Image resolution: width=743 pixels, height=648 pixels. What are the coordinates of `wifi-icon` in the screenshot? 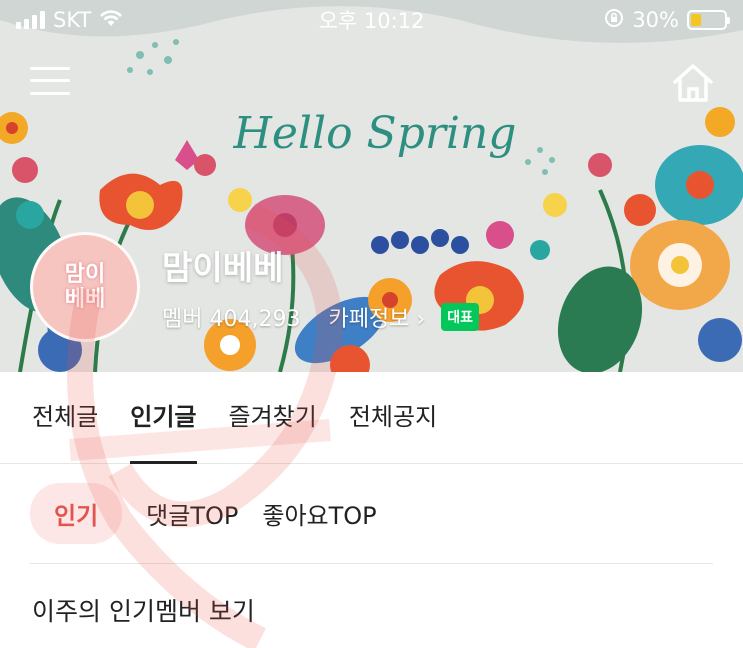 It's located at (111, 20).